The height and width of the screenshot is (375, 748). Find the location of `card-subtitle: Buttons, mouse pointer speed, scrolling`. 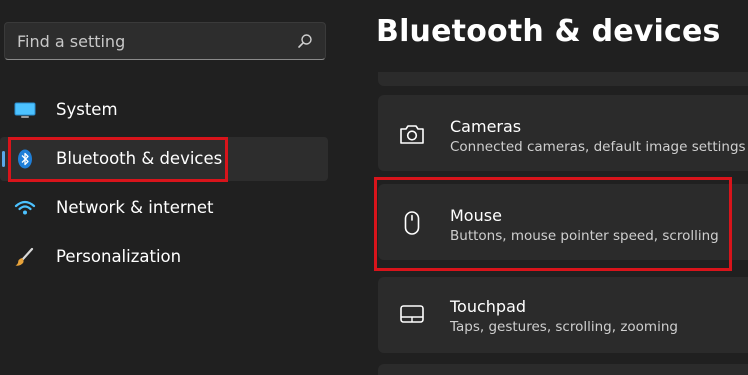

card-subtitle: Buttons, mouse pointer speed, scrolling is located at coordinates (584, 236).